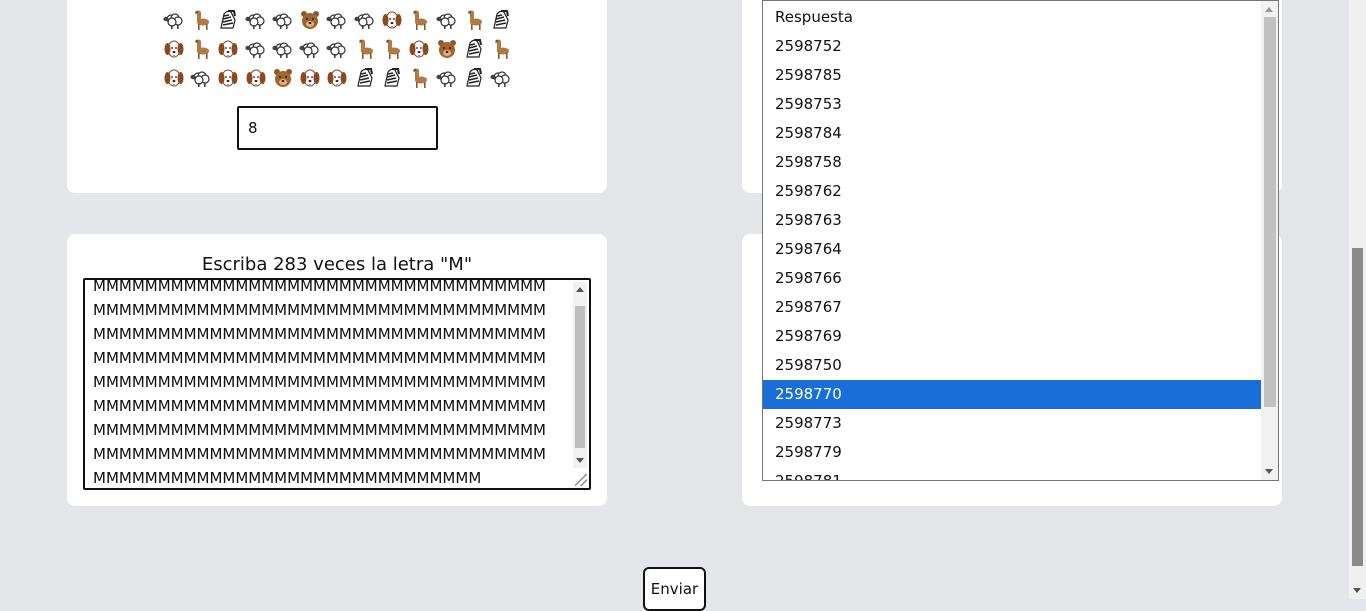  What do you see at coordinates (1012, 162) in the screenshot?
I see `listbox-option: 2598758` at bounding box center [1012, 162].